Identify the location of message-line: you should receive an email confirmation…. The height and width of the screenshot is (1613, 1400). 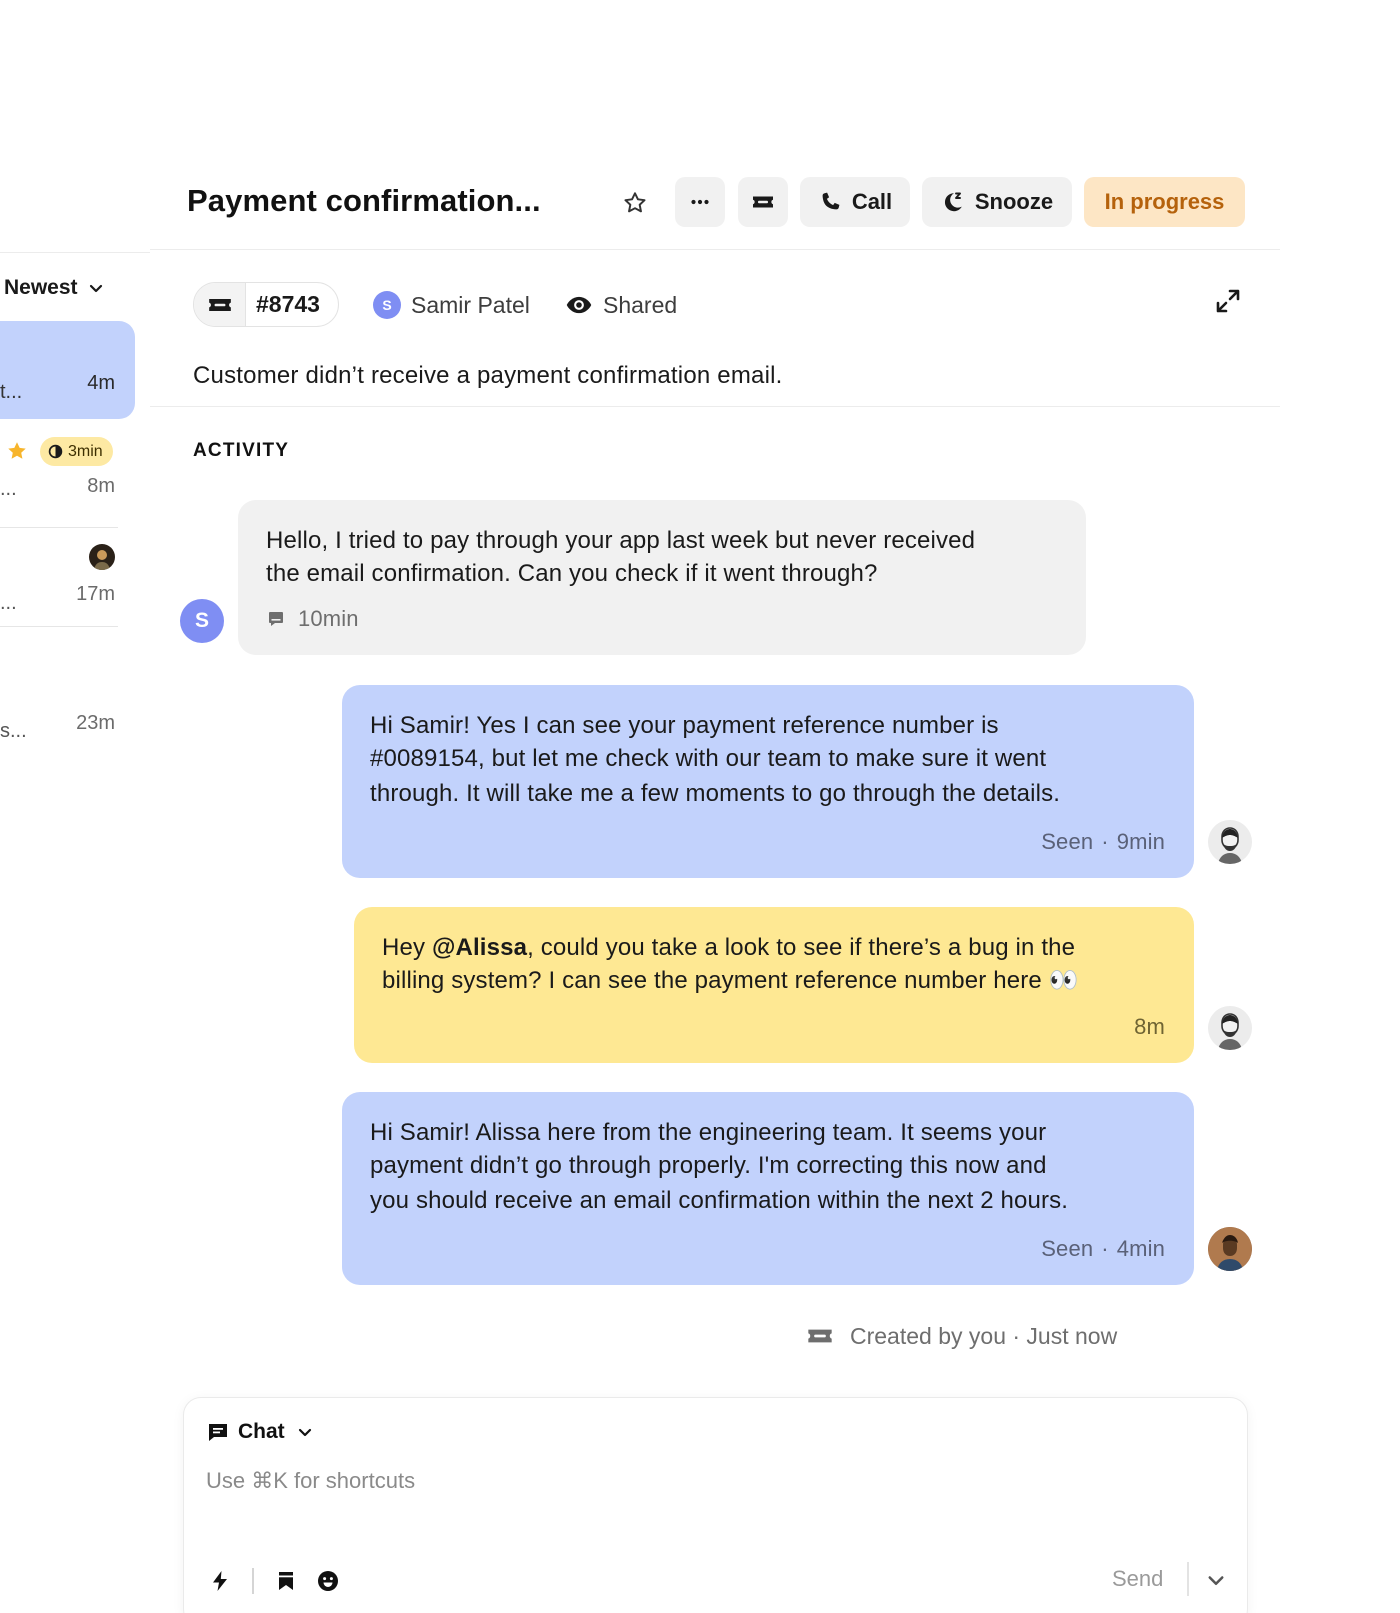
(719, 1200).